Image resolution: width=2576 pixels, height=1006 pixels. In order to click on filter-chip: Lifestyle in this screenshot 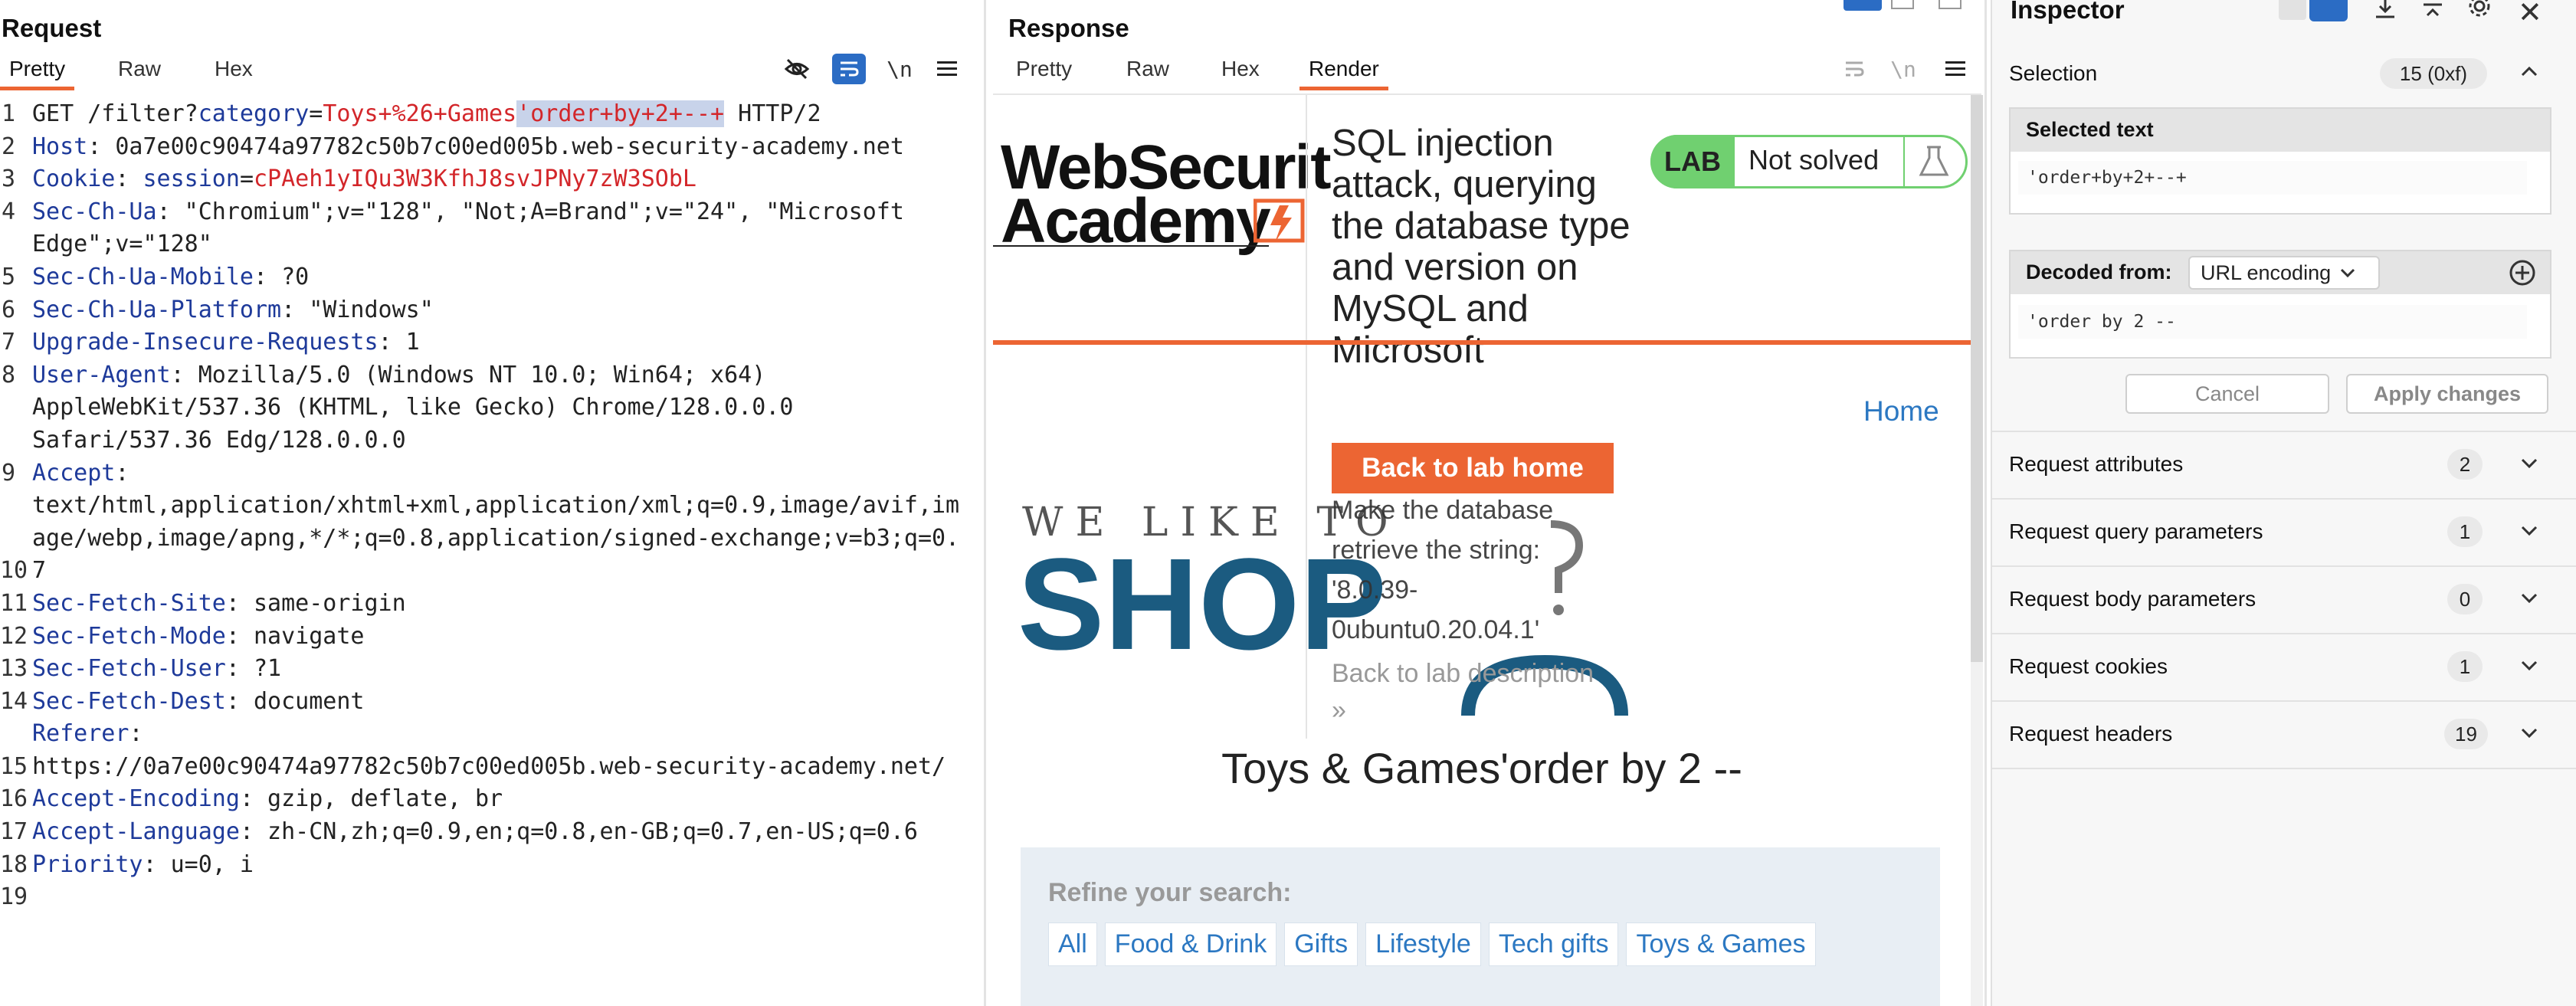, I will do `click(1423, 944)`.